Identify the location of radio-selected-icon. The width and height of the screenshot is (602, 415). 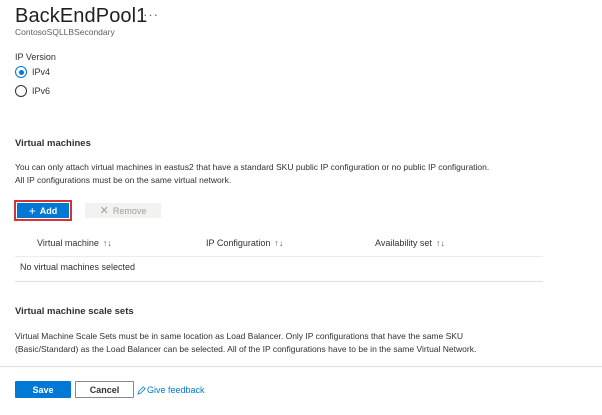
(21, 72).